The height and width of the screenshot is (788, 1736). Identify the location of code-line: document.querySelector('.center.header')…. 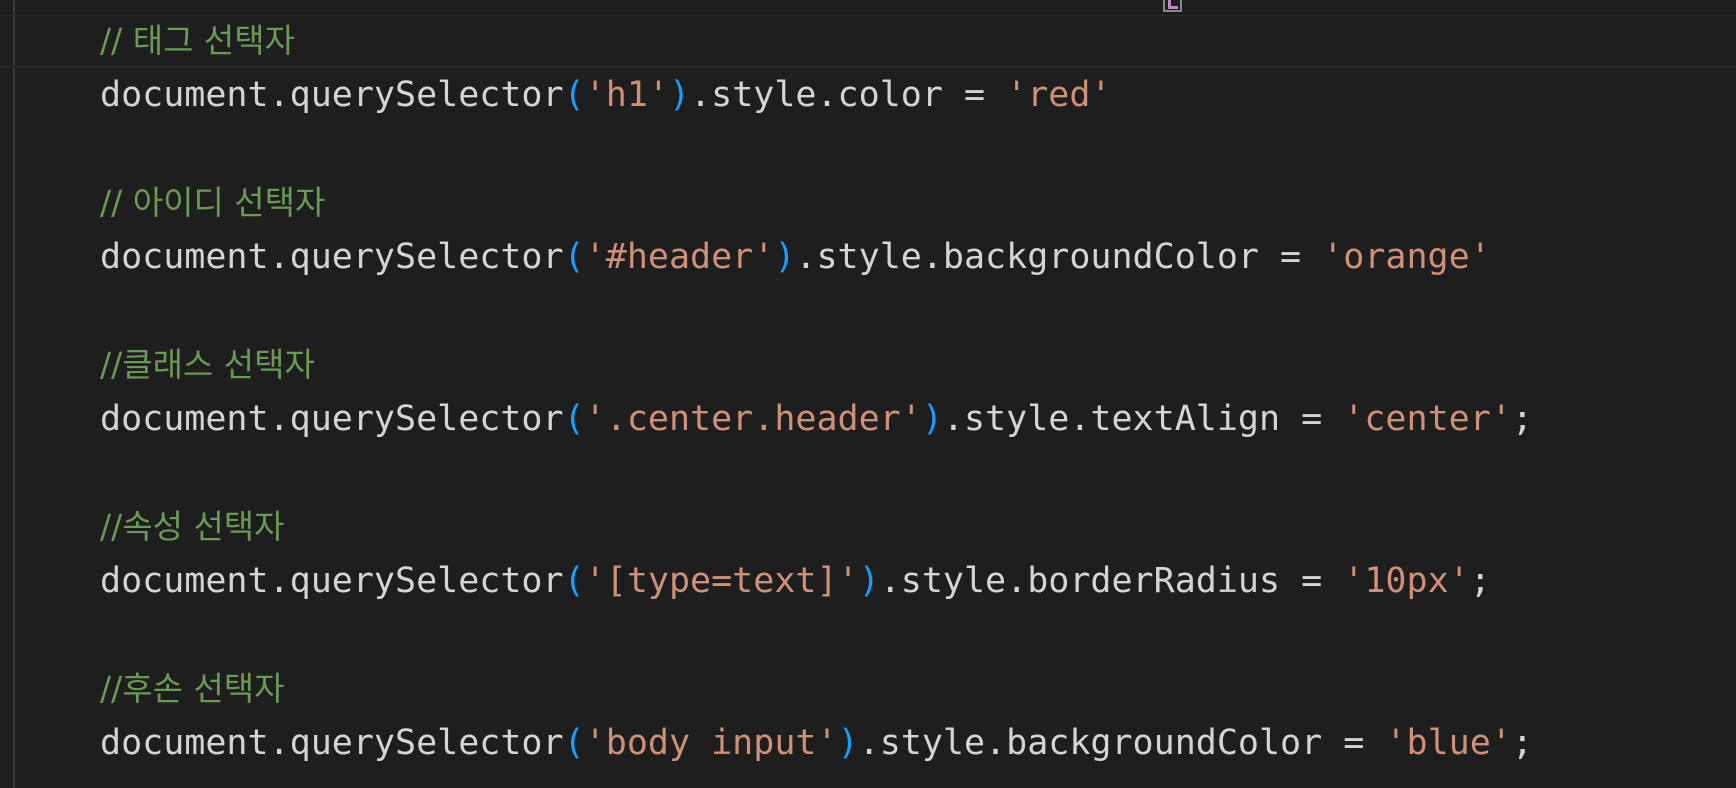
(816, 421).